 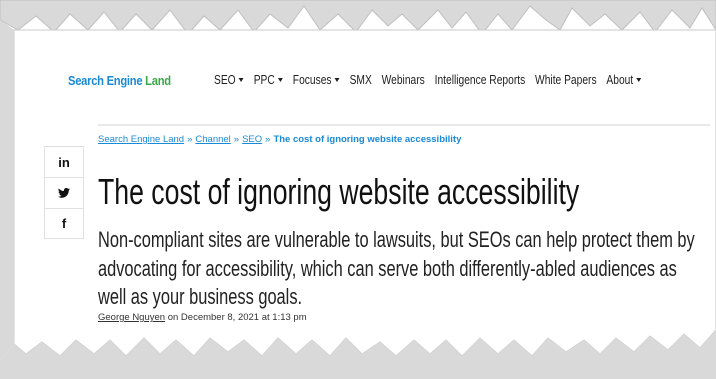 I want to click on nav-item-seo: SEO, so click(x=229, y=80).